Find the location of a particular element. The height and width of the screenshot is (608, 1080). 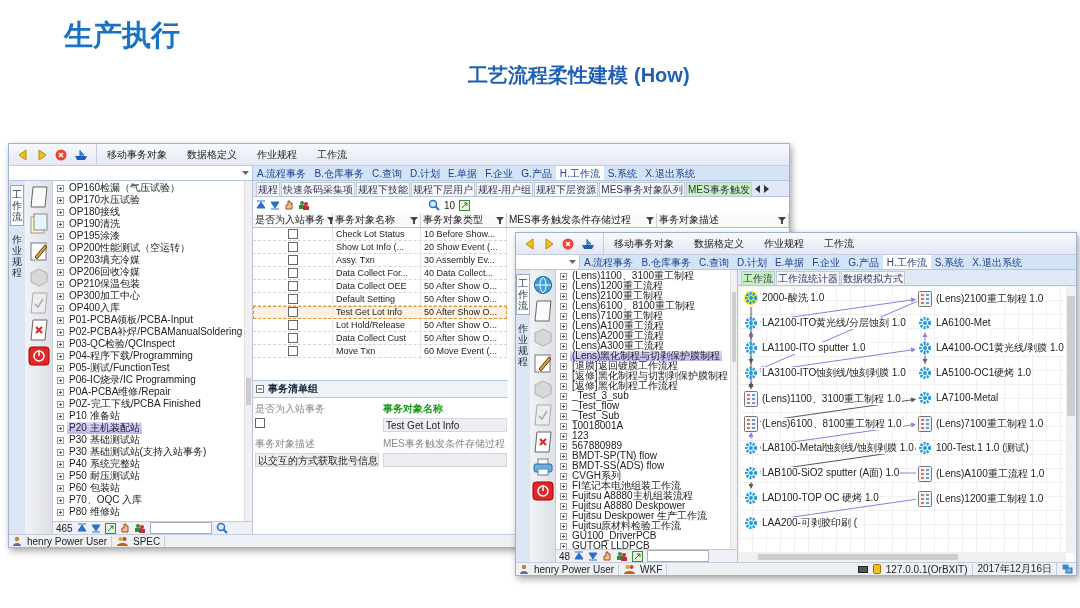

menu-item: 作业规程 is located at coordinates (784, 243).